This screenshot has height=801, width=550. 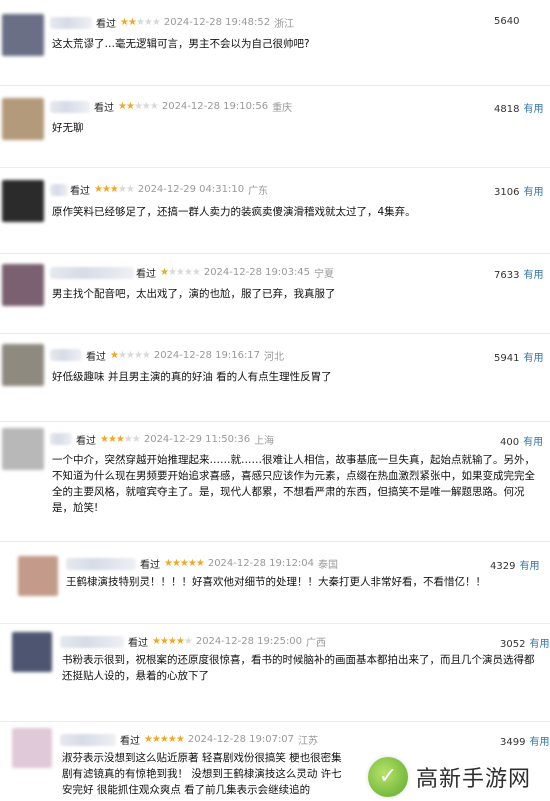 I want to click on review-meta: 看过 ★★★★★ 2024-12-28 19:16:17 河北, so click(x=185, y=355).